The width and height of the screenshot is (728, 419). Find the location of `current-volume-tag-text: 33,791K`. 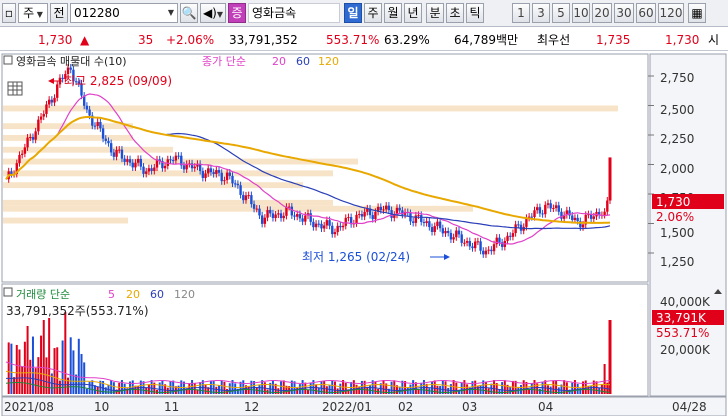

current-volume-tag-text: 33,791K is located at coordinates (681, 318).